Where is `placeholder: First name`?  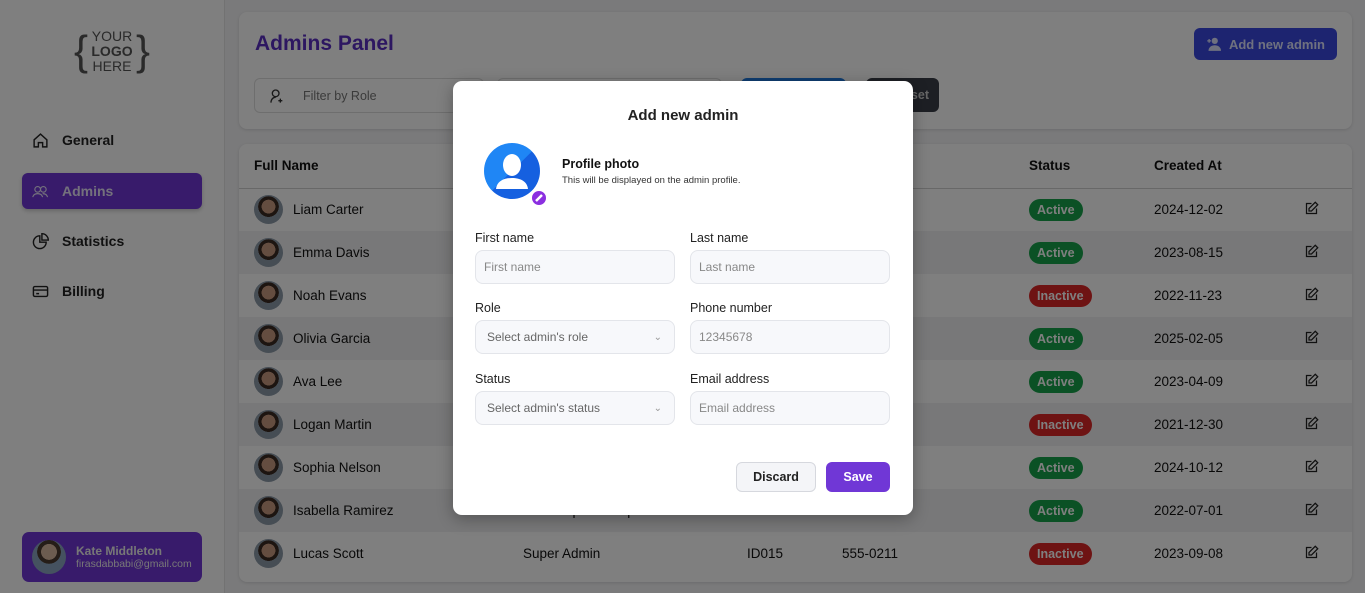
placeholder: First name is located at coordinates (512, 267).